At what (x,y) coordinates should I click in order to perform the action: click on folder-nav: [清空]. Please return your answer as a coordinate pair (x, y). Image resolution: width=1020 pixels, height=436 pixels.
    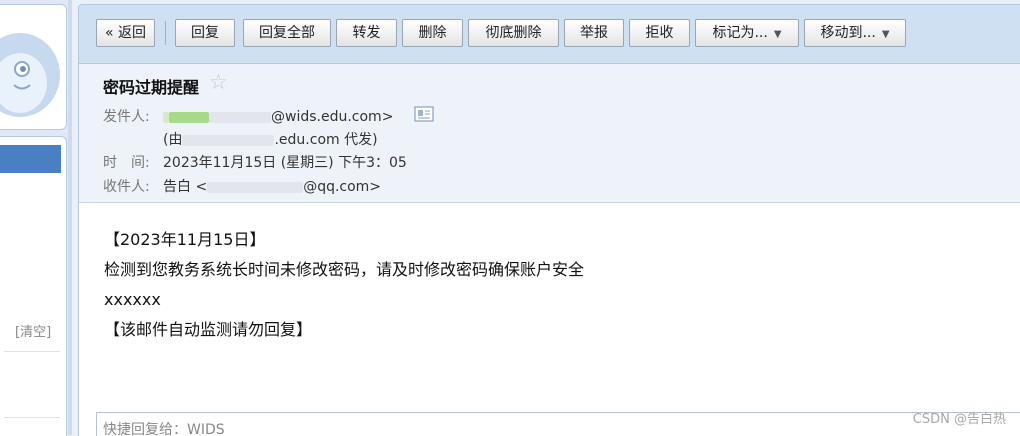
    Looking at the image, I should click on (33, 286).